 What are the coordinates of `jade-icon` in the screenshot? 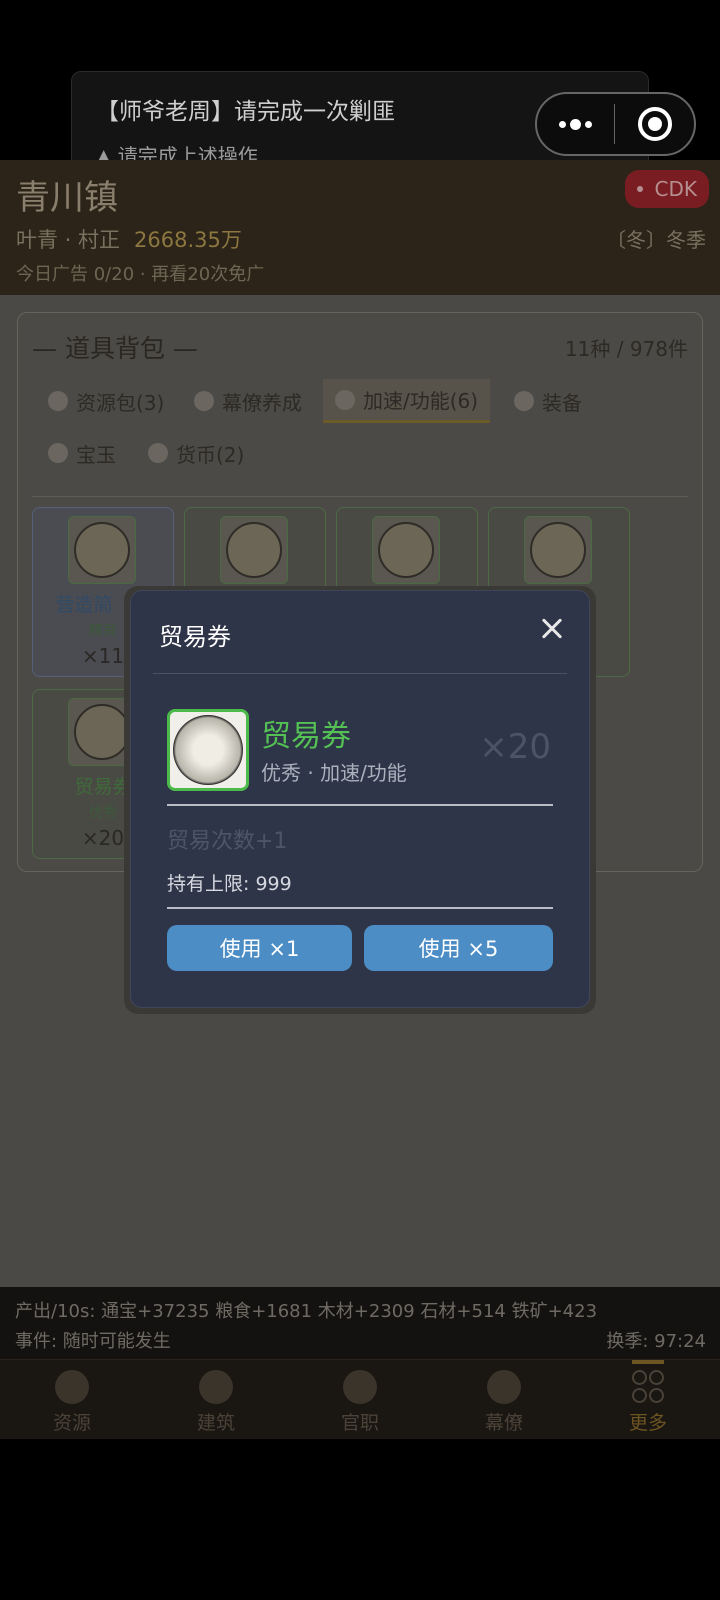 It's located at (58, 453).